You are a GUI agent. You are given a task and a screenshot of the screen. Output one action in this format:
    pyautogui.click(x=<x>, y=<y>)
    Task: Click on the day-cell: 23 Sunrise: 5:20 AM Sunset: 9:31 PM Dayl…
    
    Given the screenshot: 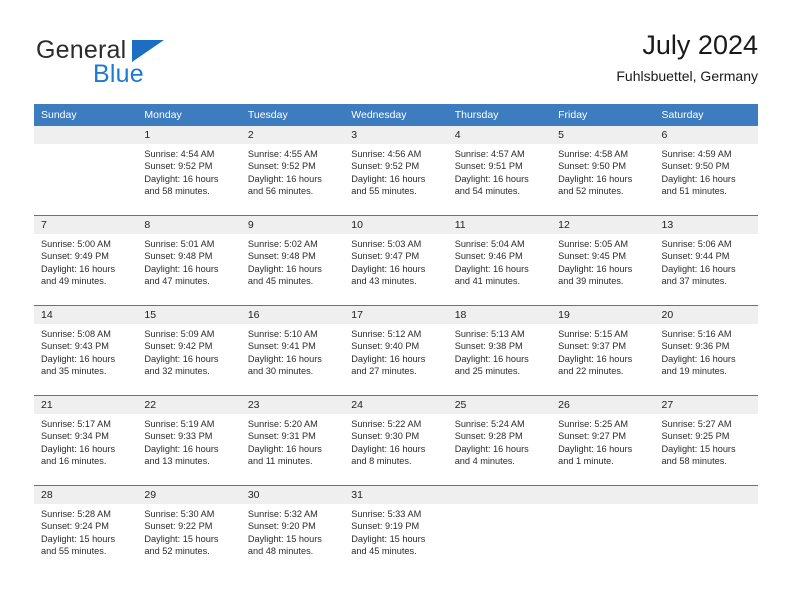 What is the action you would take?
    pyautogui.click(x=292, y=440)
    